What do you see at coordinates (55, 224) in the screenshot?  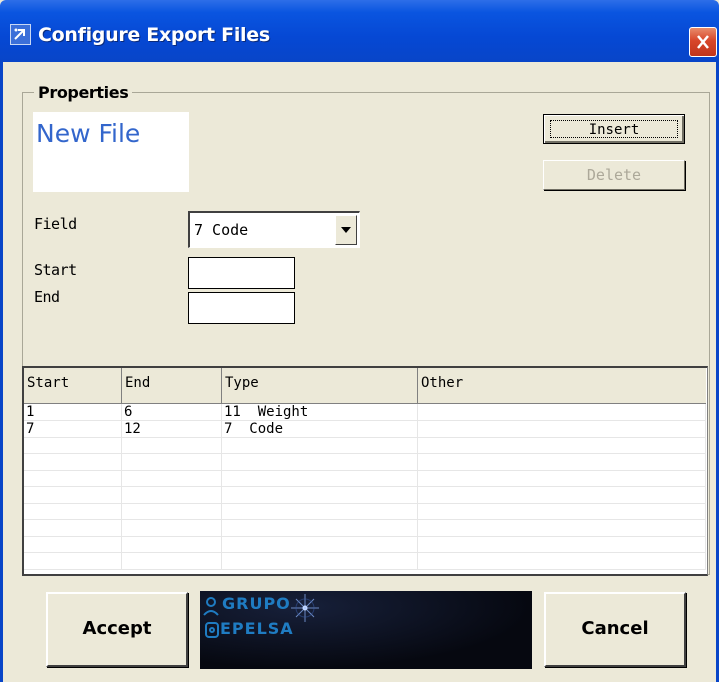 I see `field-label: Field` at bounding box center [55, 224].